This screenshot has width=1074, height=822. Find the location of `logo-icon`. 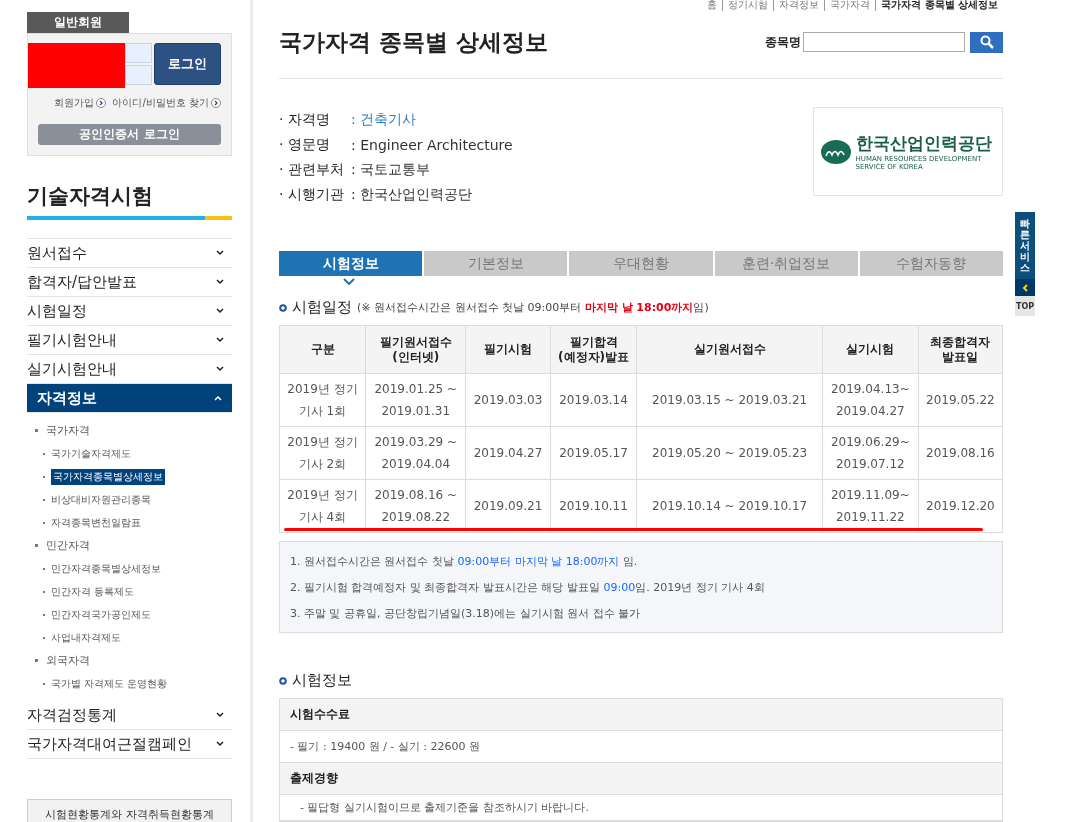

logo-icon is located at coordinates (835, 151).